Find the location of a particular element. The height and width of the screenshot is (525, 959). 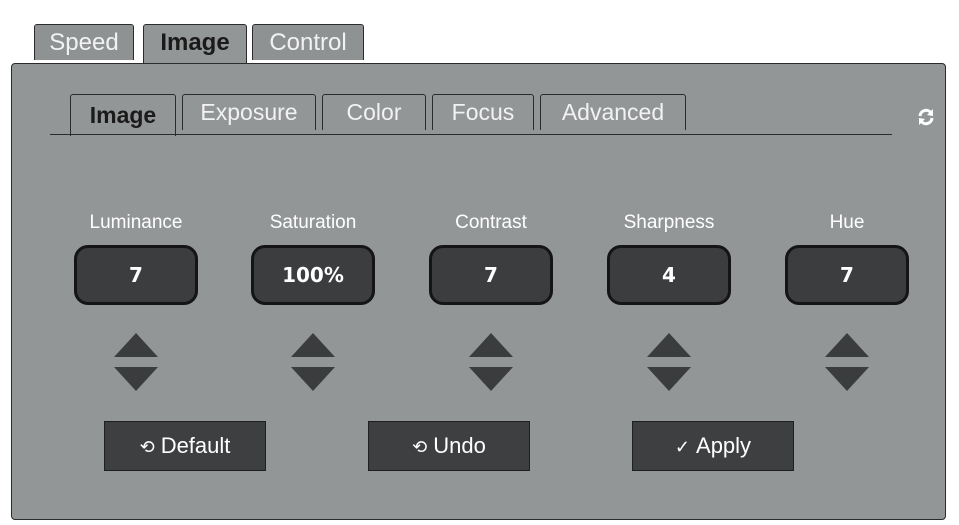

hue-decrease-icon is located at coordinates (847, 379).